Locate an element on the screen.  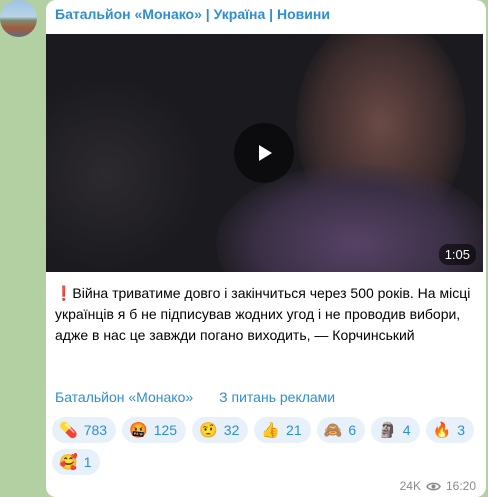
reaction-count: 783 is located at coordinates (95, 430).